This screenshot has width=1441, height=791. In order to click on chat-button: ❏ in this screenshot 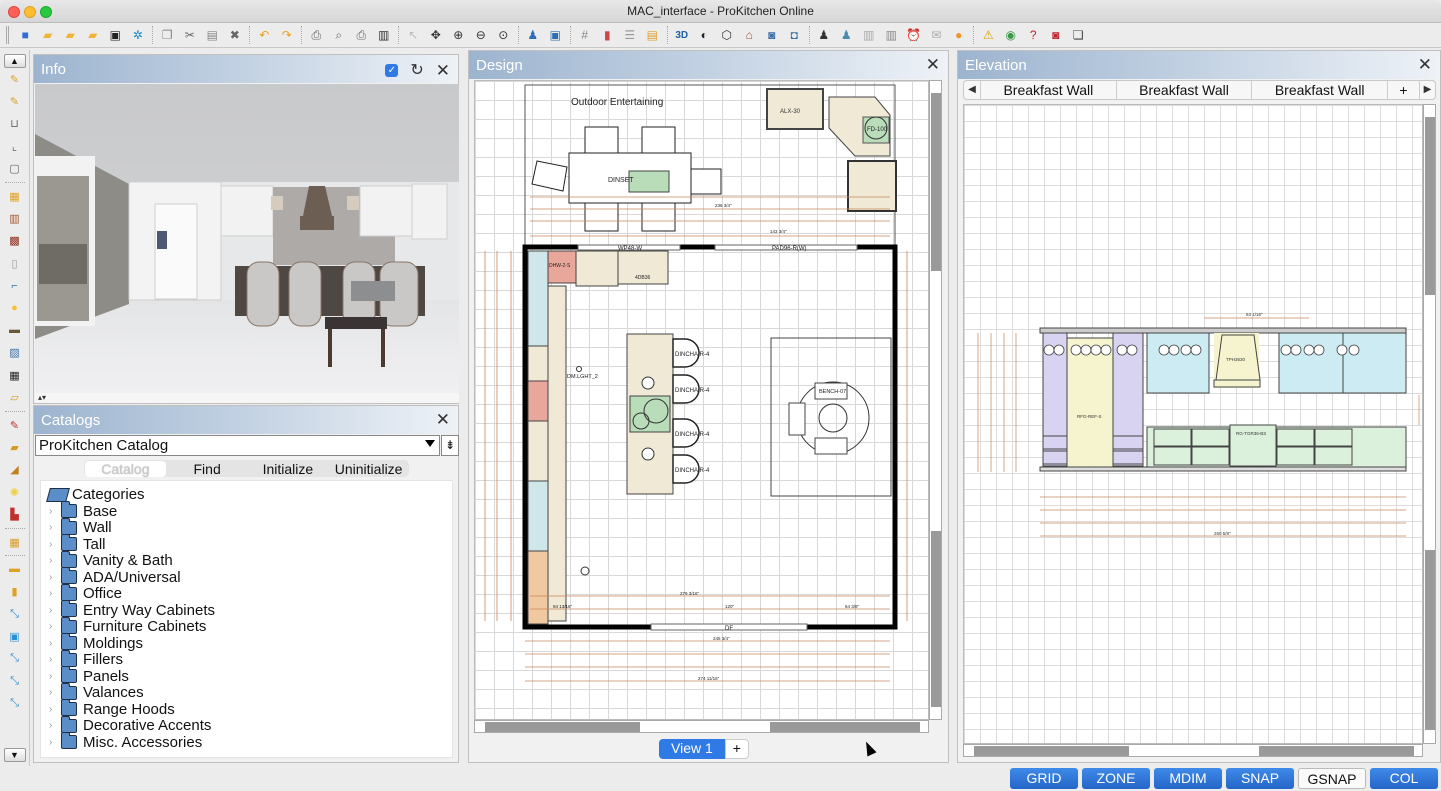, I will do `click(1078, 35)`.